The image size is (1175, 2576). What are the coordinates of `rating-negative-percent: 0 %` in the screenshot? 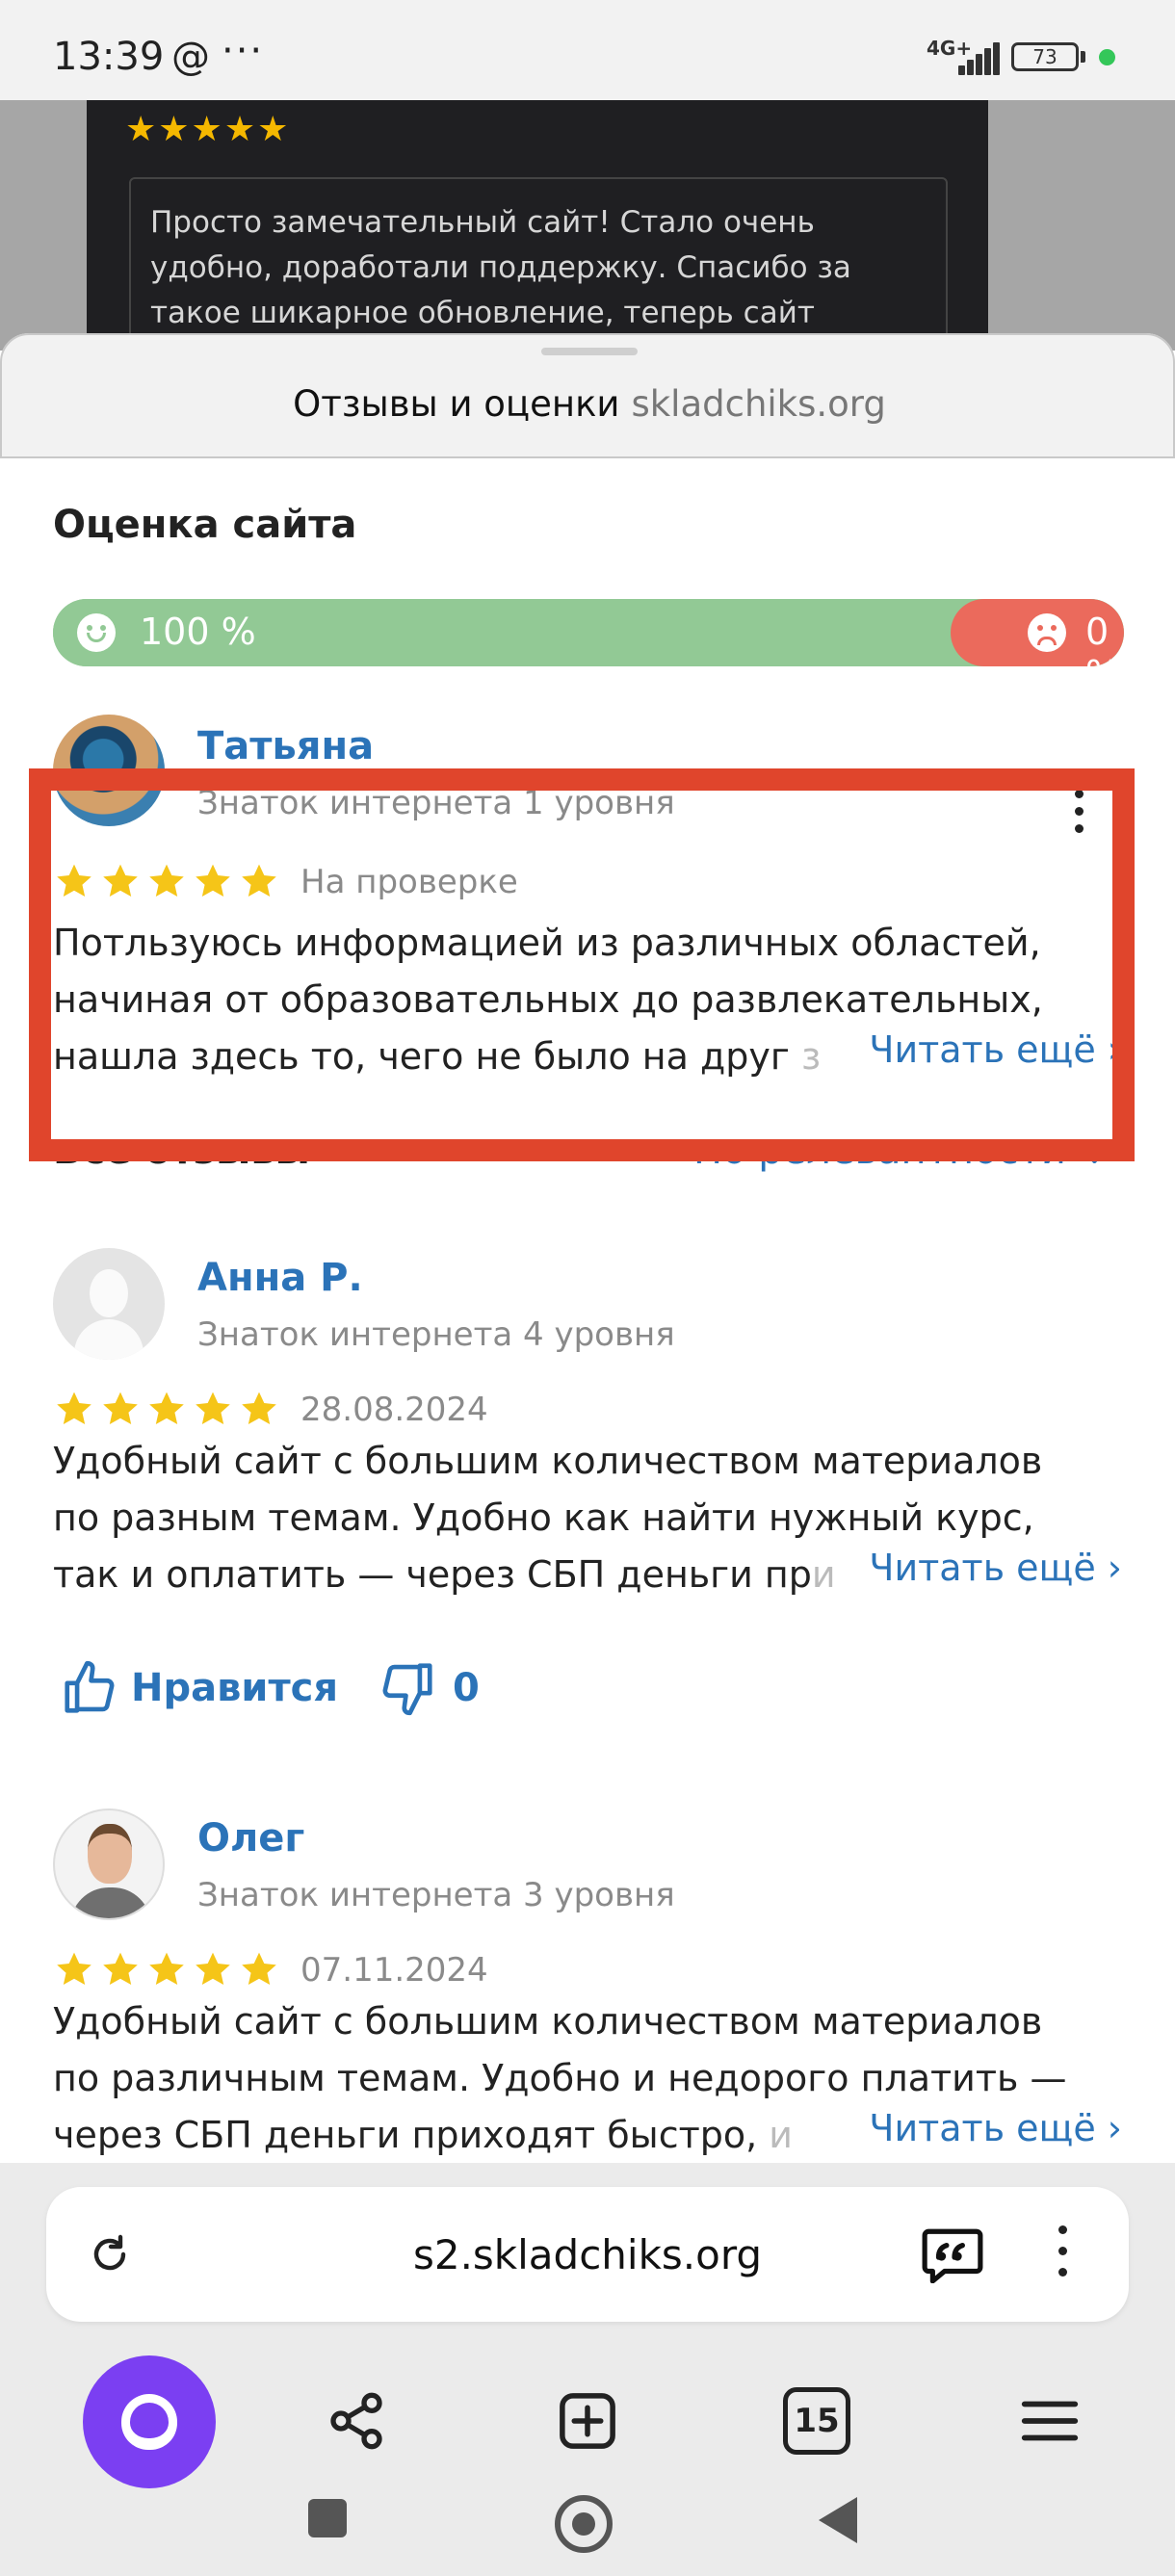 It's located at (1102, 638).